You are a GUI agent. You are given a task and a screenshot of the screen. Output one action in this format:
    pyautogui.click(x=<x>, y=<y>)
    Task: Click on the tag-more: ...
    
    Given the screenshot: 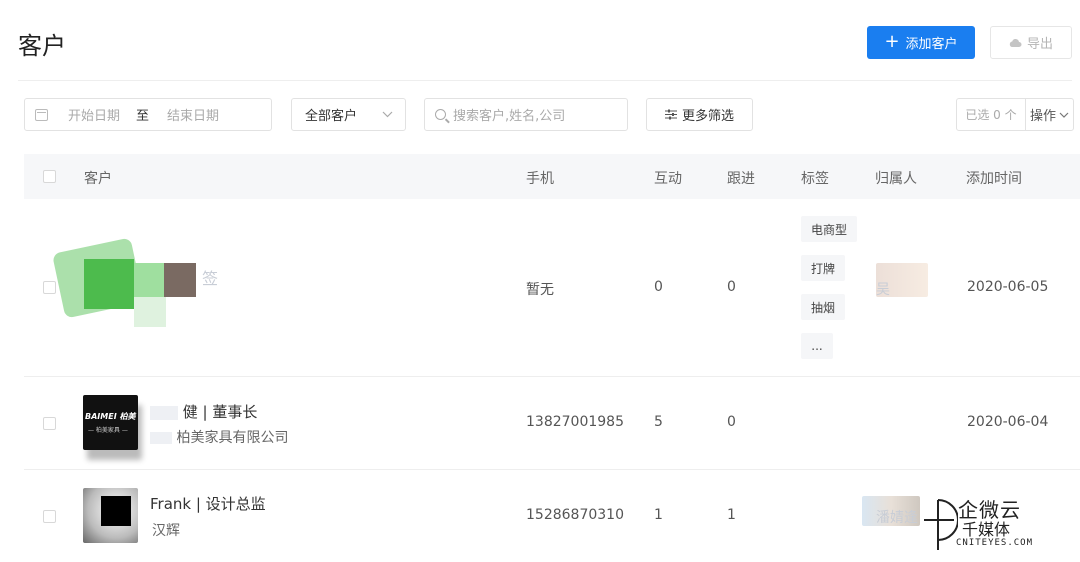 What is the action you would take?
    pyautogui.click(x=817, y=346)
    